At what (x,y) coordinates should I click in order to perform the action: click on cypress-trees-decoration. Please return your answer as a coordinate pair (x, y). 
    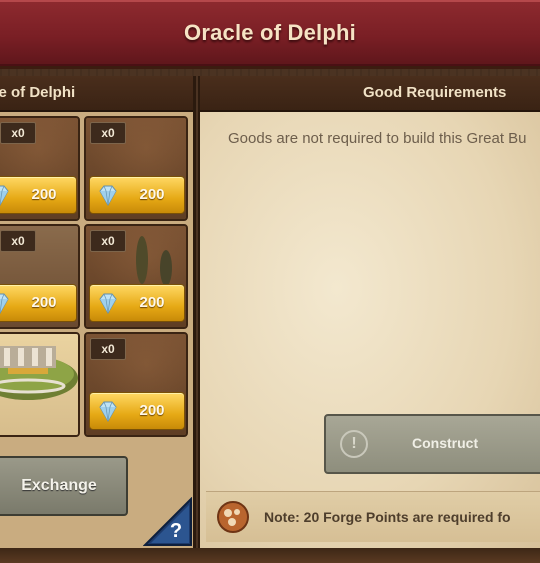
    Looking at the image, I should click on (154, 261).